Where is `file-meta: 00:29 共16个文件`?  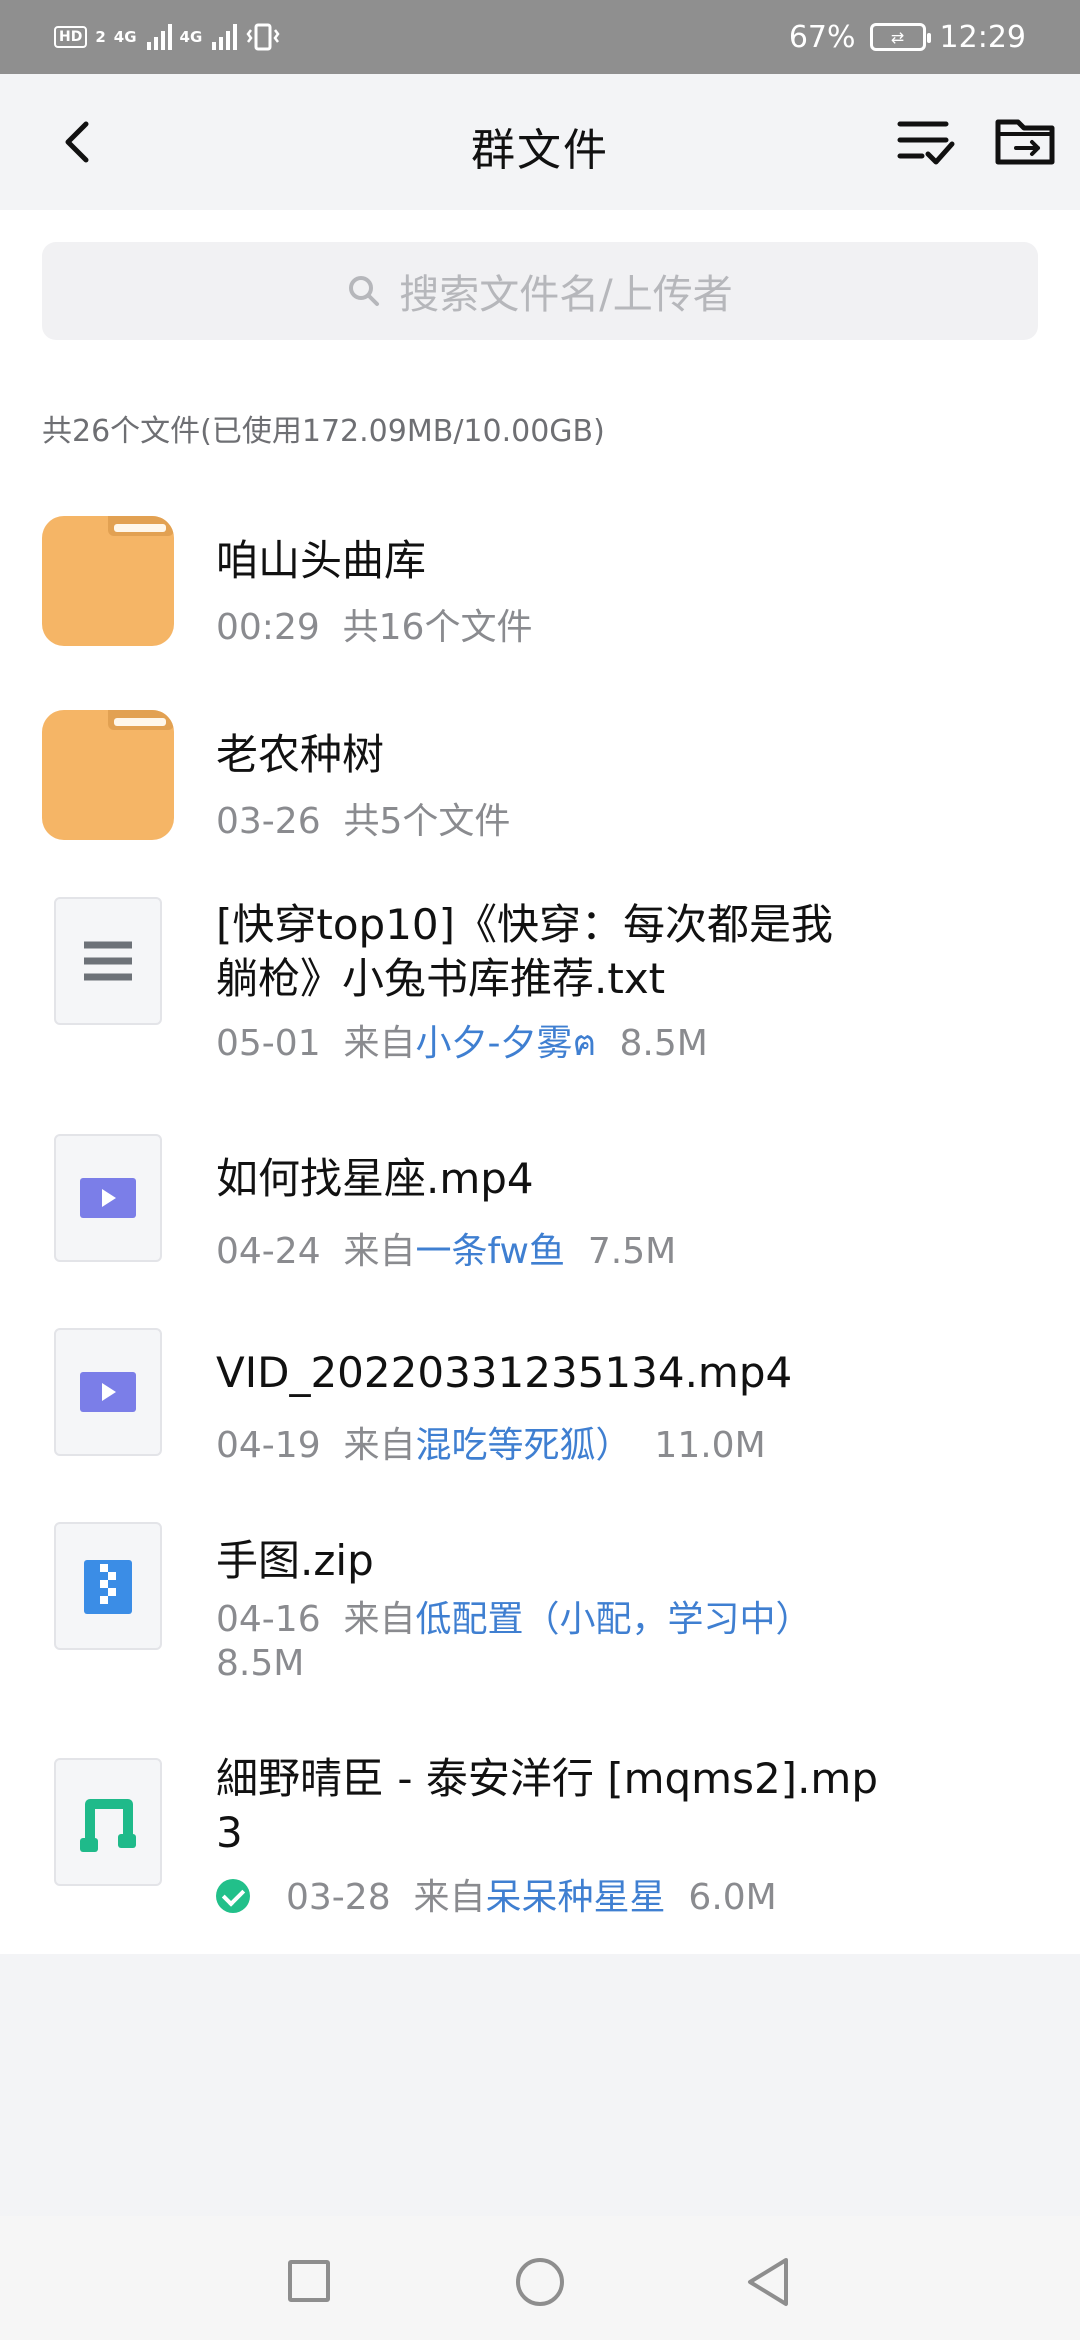 file-meta: 00:29 共16个文件 is located at coordinates (374, 624).